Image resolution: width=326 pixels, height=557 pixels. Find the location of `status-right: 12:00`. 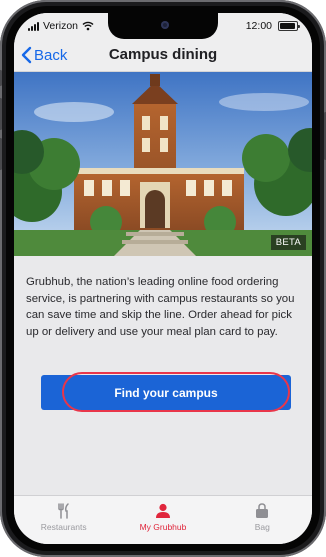

status-right: 12:00 is located at coordinates (272, 26).